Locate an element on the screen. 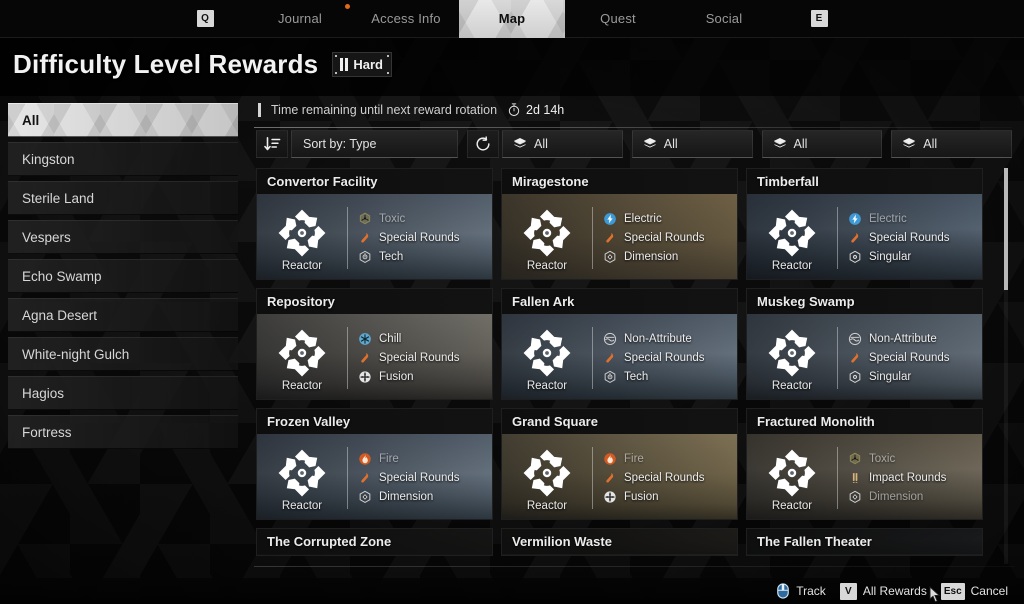  hint-label: Cancel is located at coordinates (989, 591).